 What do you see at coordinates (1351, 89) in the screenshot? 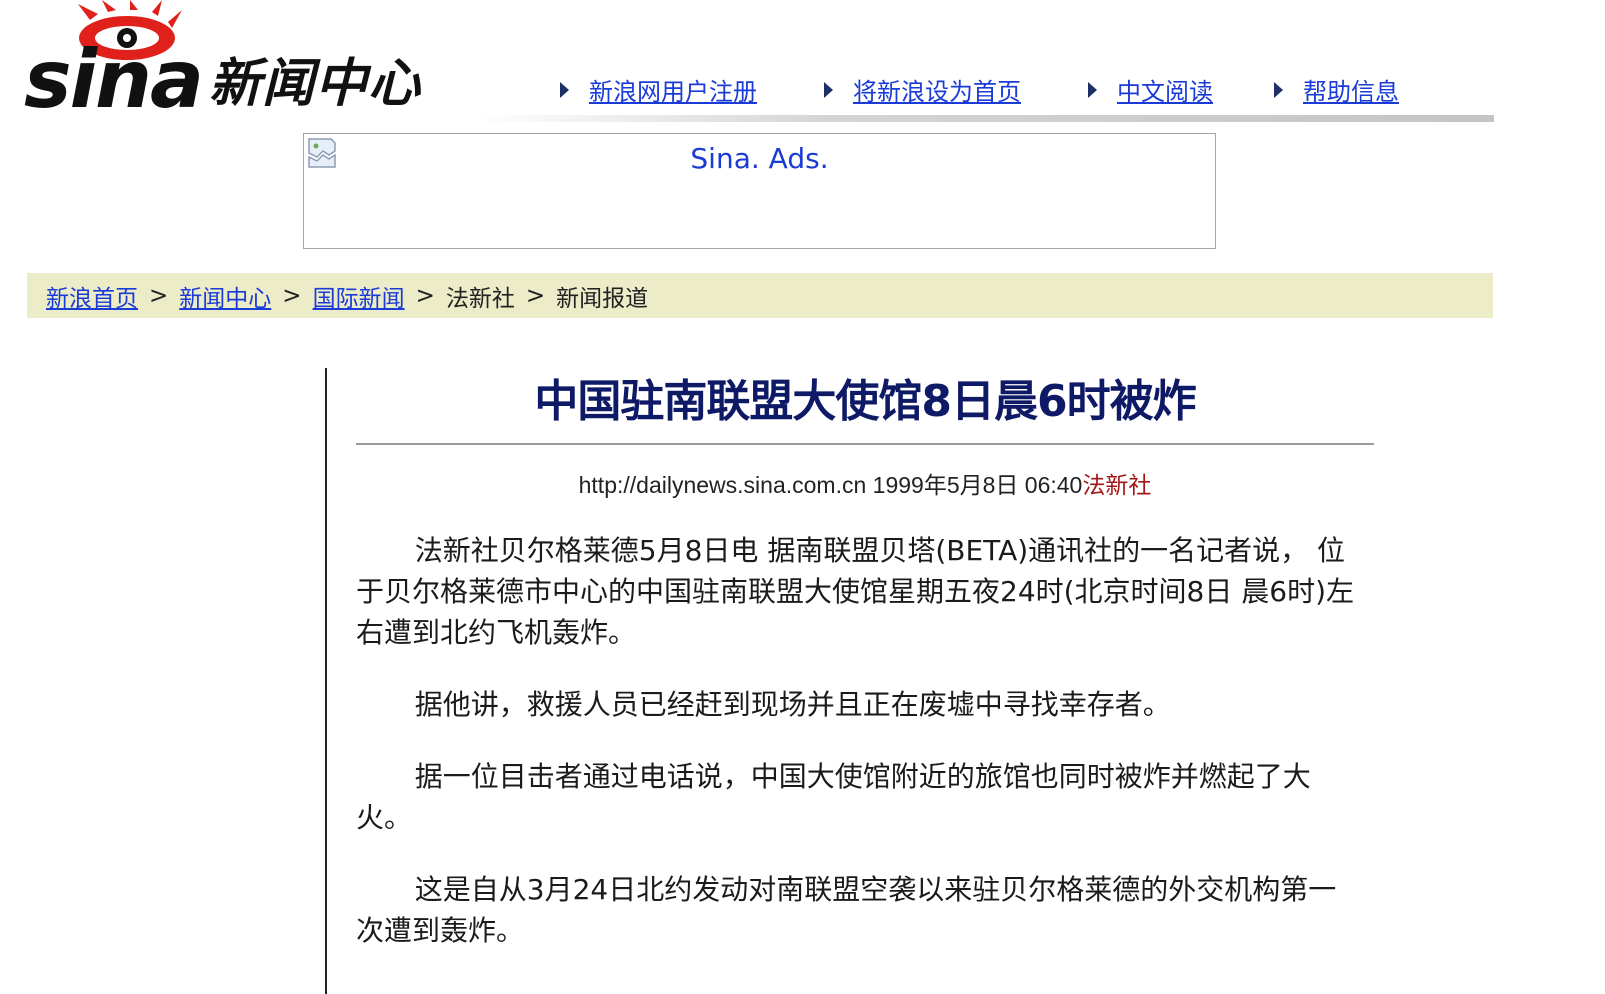
I see `nav-link-help: 帮助信息` at bounding box center [1351, 89].